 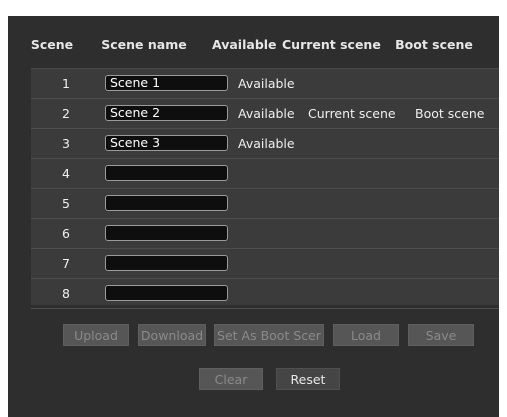 I want to click on table-row: 6, so click(x=265, y=234).